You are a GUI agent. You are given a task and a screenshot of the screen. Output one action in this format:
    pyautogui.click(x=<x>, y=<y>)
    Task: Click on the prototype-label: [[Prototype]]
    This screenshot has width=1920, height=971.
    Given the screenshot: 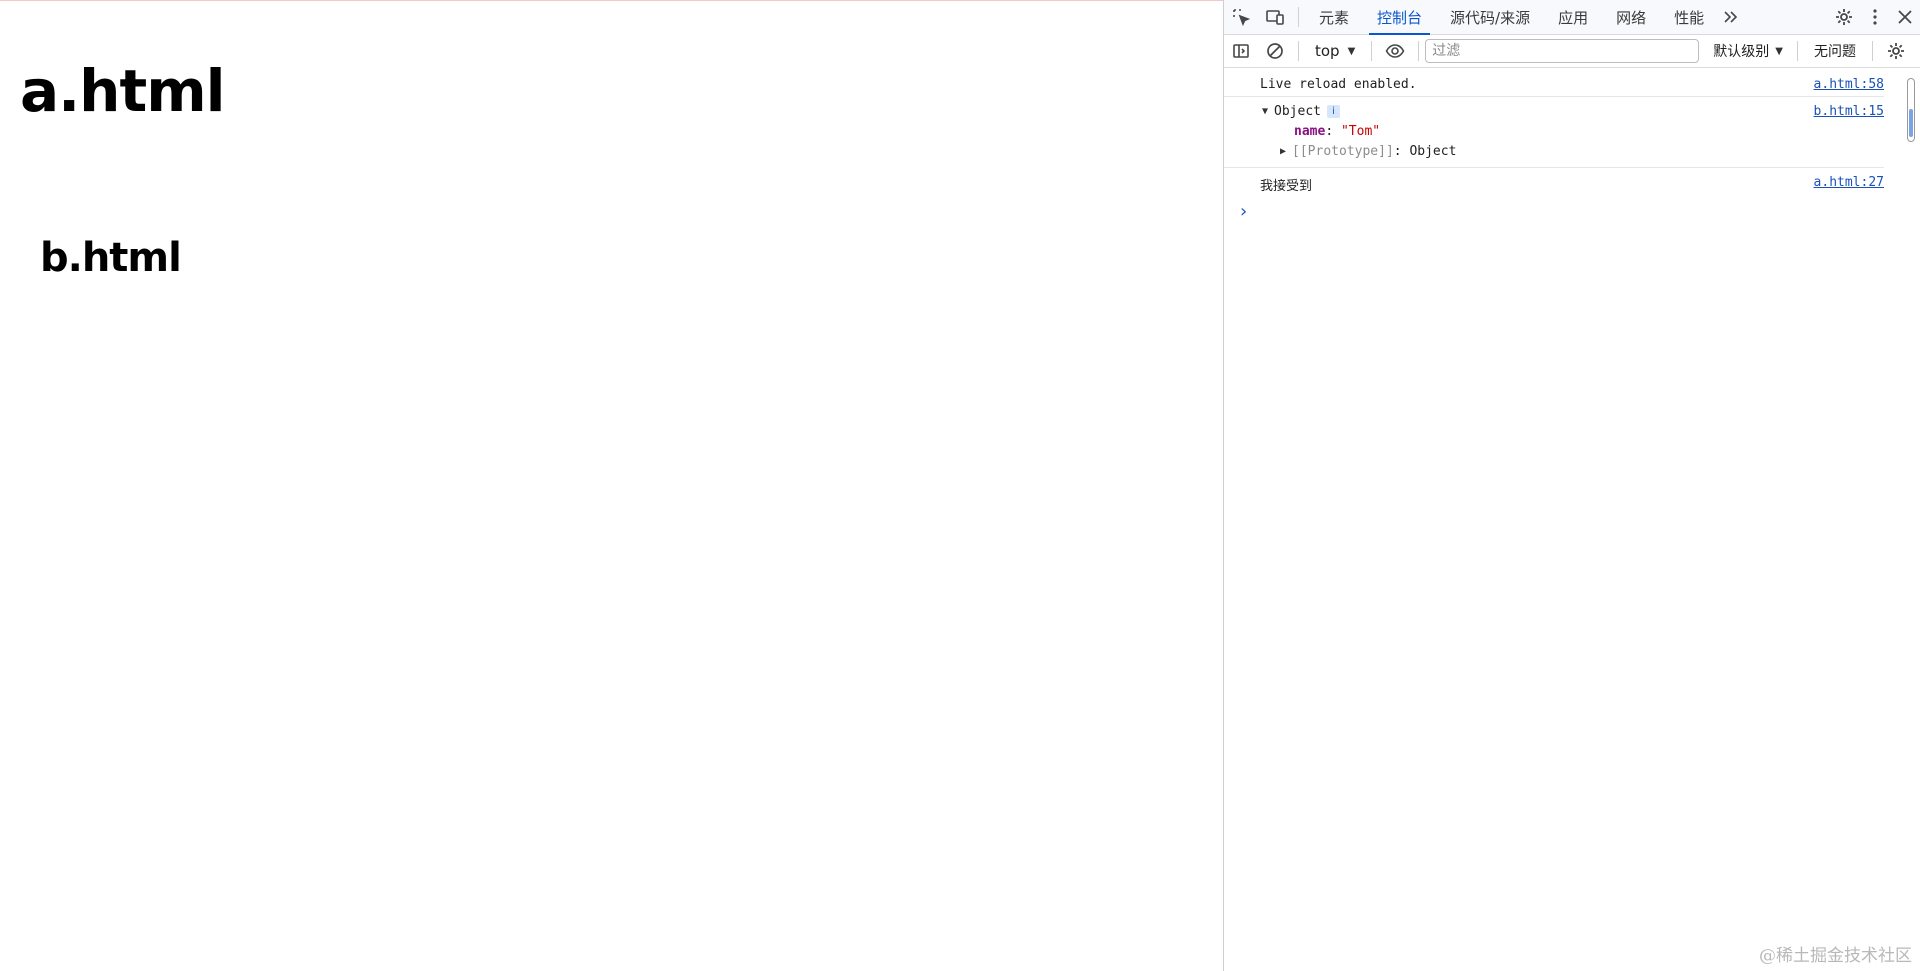 What is the action you would take?
    pyautogui.click(x=1343, y=151)
    